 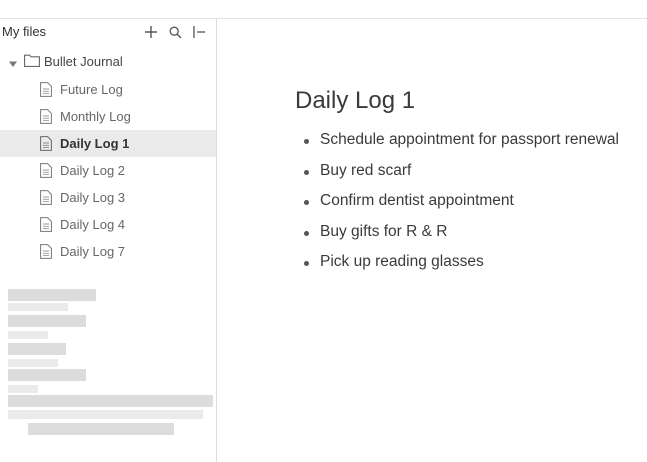 I want to click on bullet-item: Pick up reading glasses, so click(x=457, y=268).